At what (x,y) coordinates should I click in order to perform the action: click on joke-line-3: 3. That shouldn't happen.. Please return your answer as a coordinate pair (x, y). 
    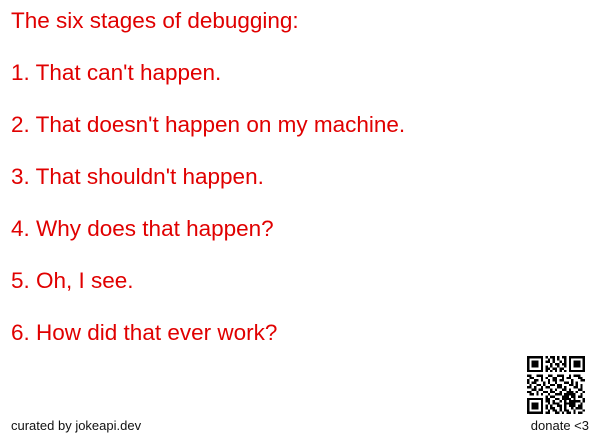
    Looking at the image, I should click on (137, 176).